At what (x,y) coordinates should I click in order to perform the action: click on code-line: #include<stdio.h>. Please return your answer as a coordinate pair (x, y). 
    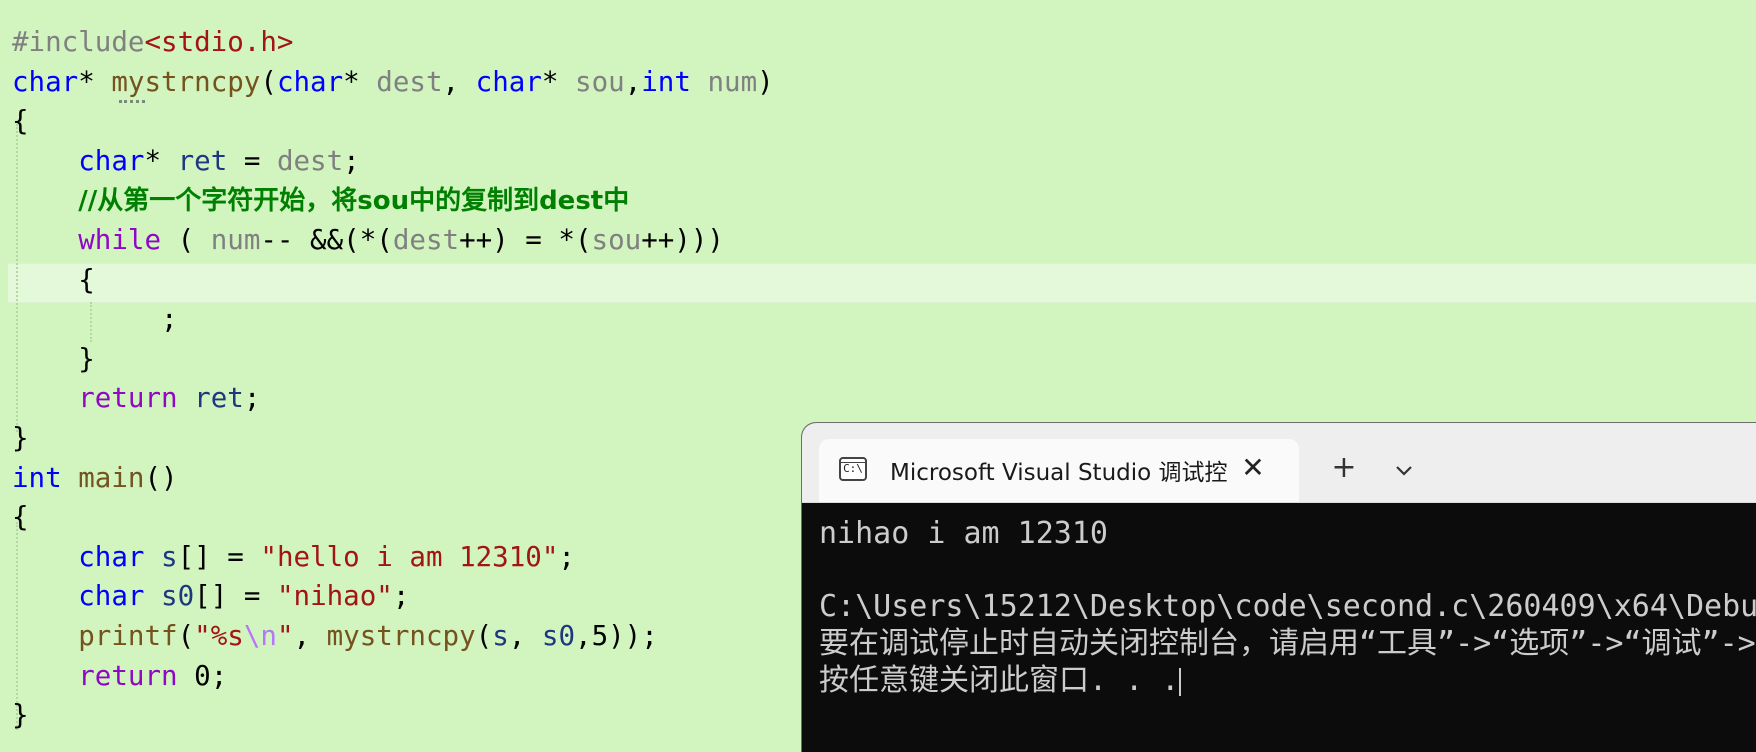
    Looking at the image, I should click on (152, 42).